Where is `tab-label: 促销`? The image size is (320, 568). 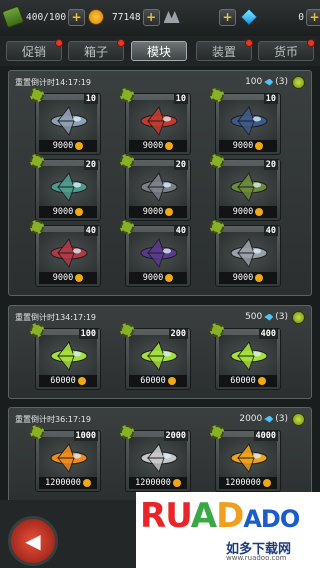 tab-label: 促销 is located at coordinates (33, 51).